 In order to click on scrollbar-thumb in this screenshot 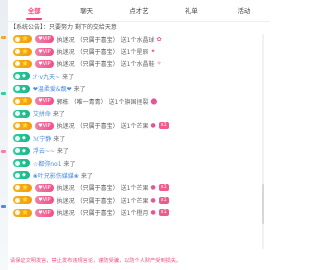, I will do `click(263, 204)`.